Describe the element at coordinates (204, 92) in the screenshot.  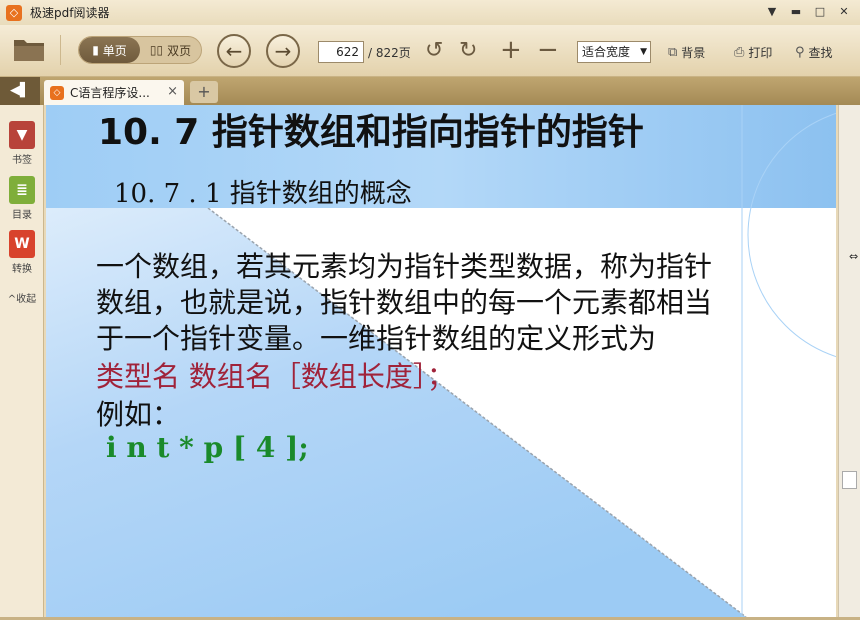
I see `new-tab-button: +` at that location.